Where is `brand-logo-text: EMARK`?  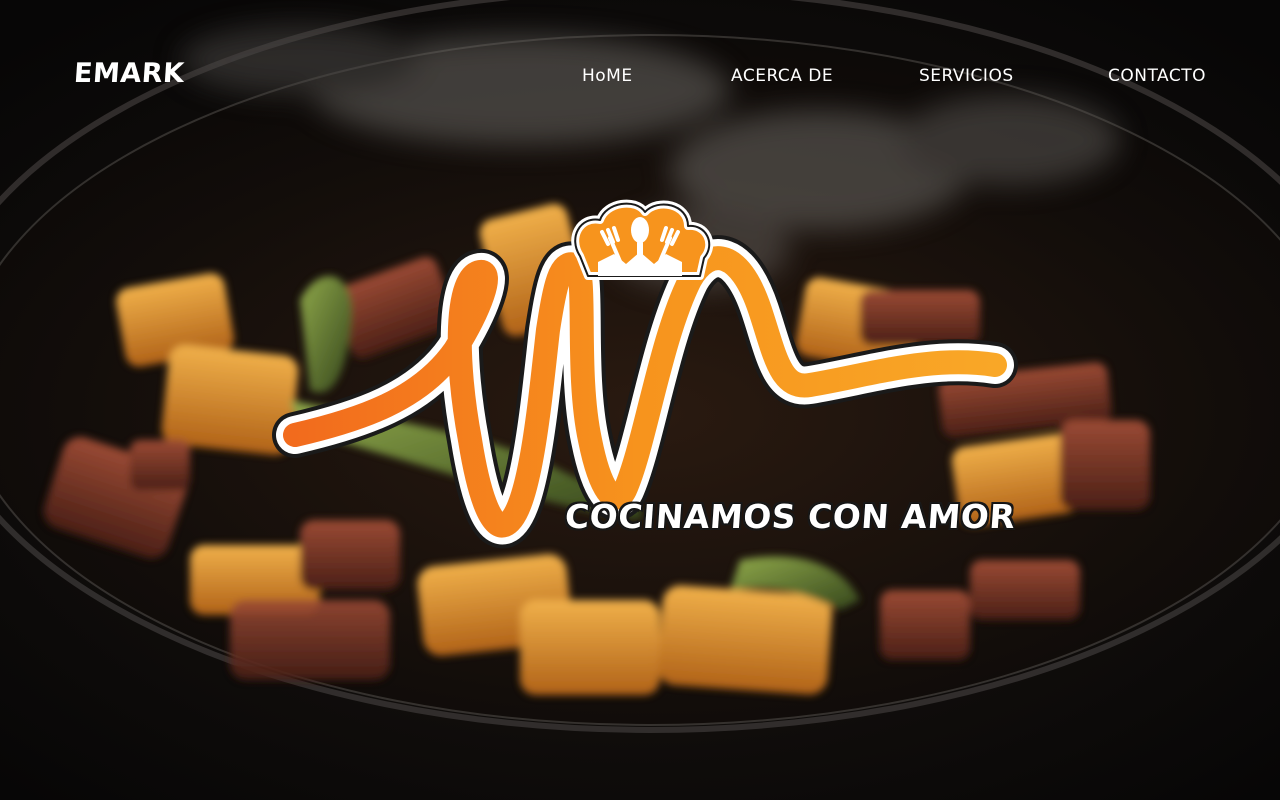
brand-logo-text: EMARK is located at coordinates (129, 73).